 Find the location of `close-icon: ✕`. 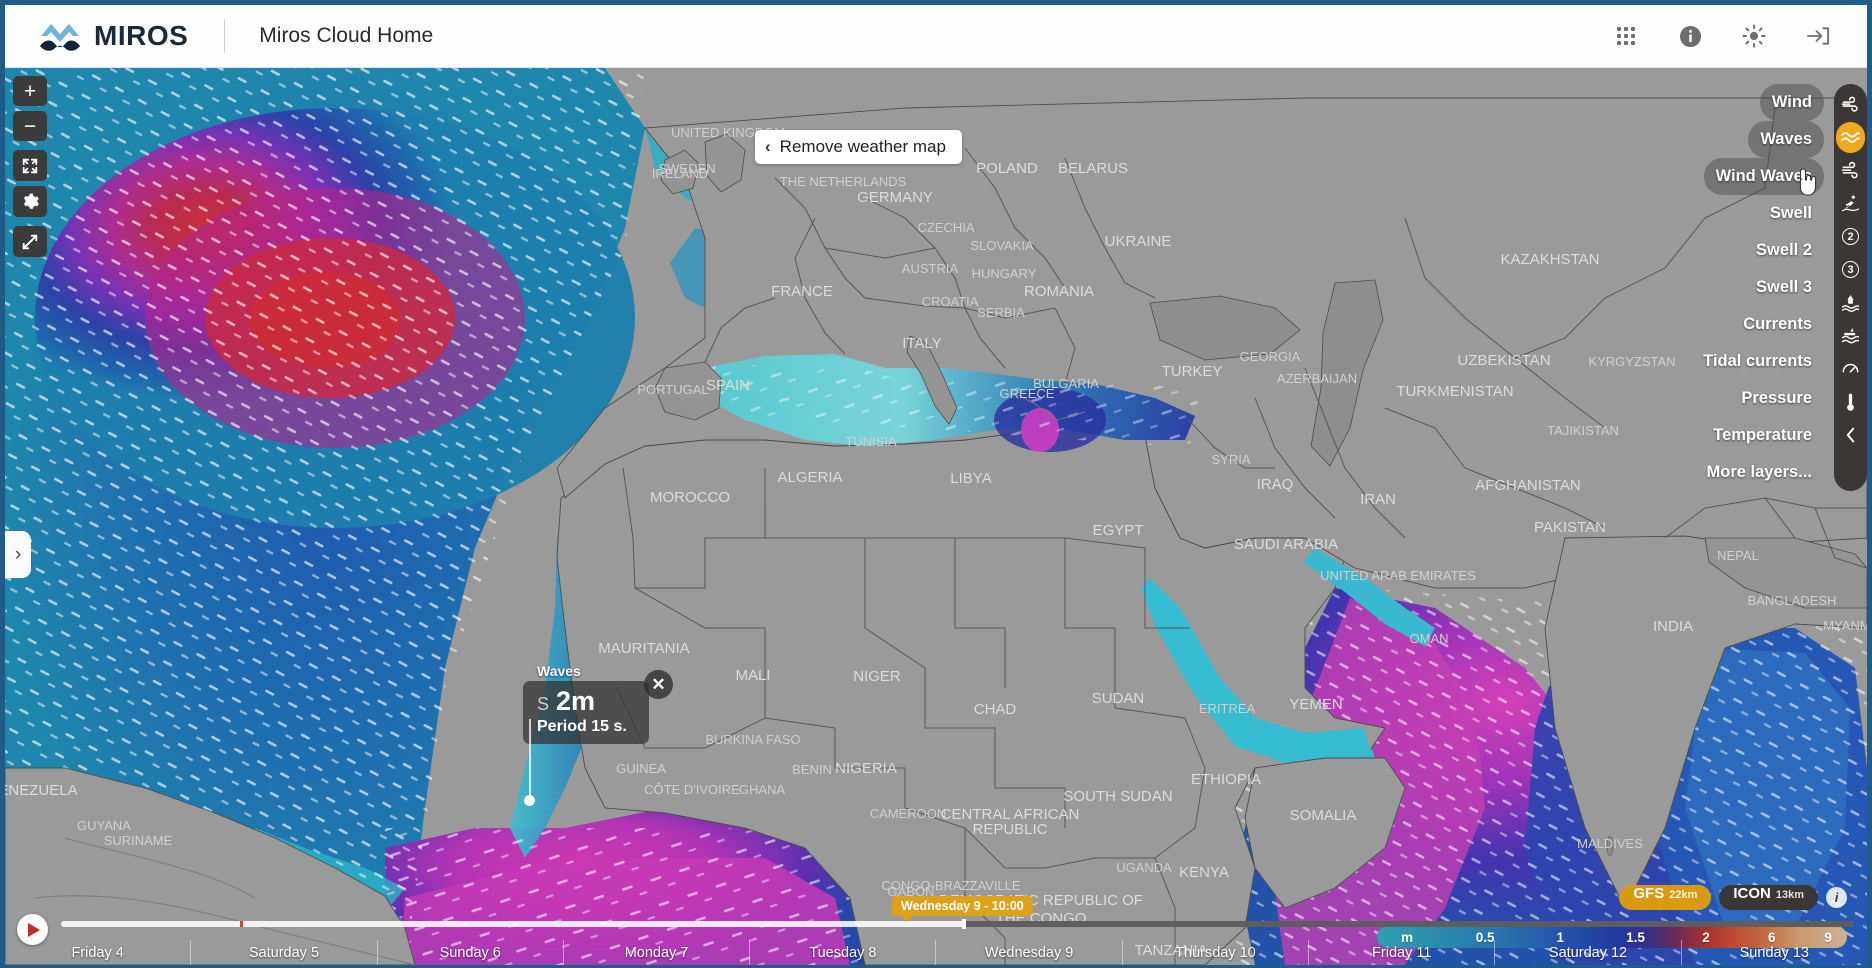

close-icon: ✕ is located at coordinates (658, 684).